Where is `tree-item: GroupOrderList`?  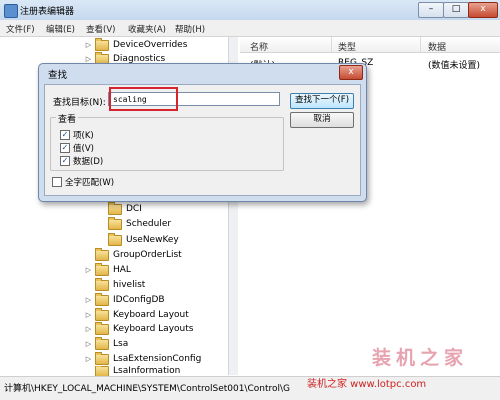
tree-item: GroupOrderList is located at coordinates (133, 254).